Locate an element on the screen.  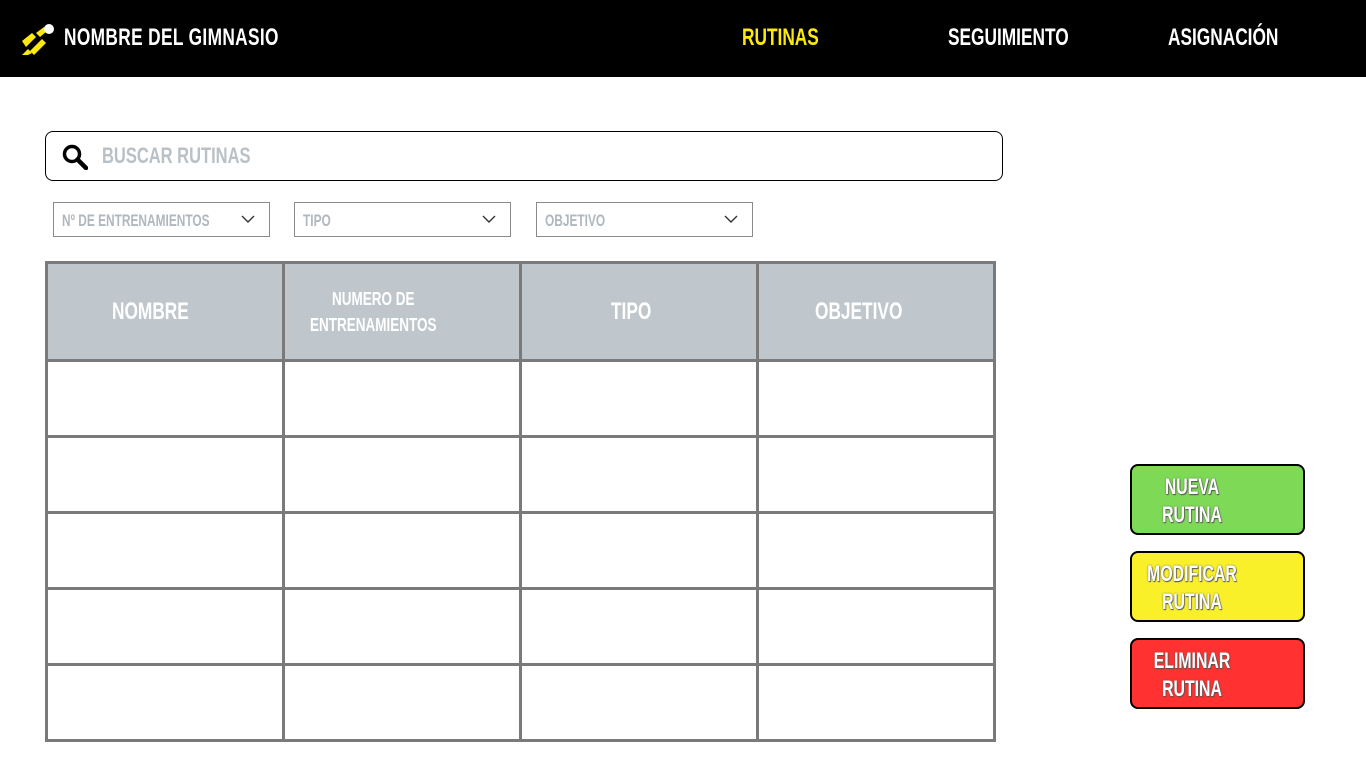
search-input is located at coordinates (432, 156).